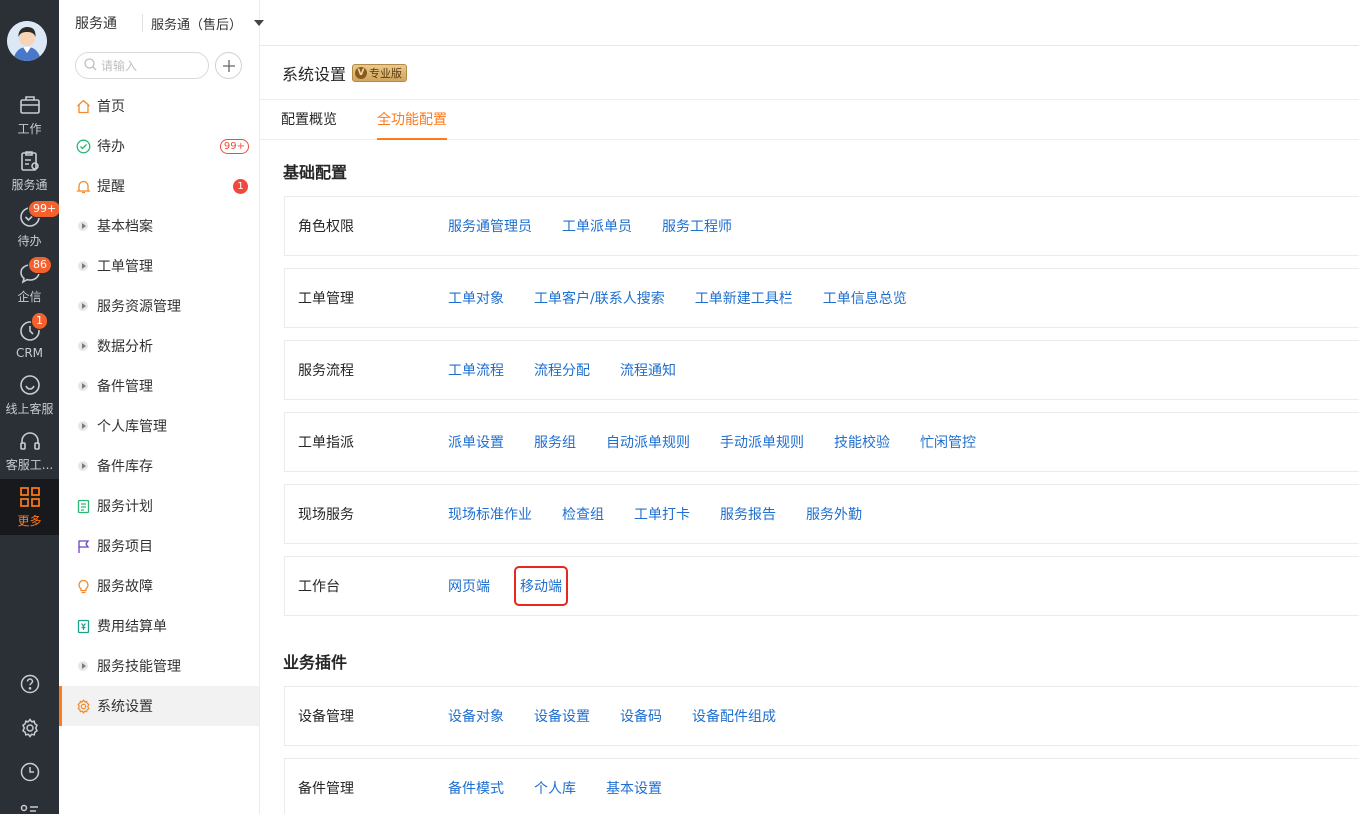 This screenshot has width=1359, height=814. I want to click on config-row-dispatch: 工单指派 派单设置 服务组 自动派单规则 手动派单规则 技能校验 忙闲管控, so click(821, 442).